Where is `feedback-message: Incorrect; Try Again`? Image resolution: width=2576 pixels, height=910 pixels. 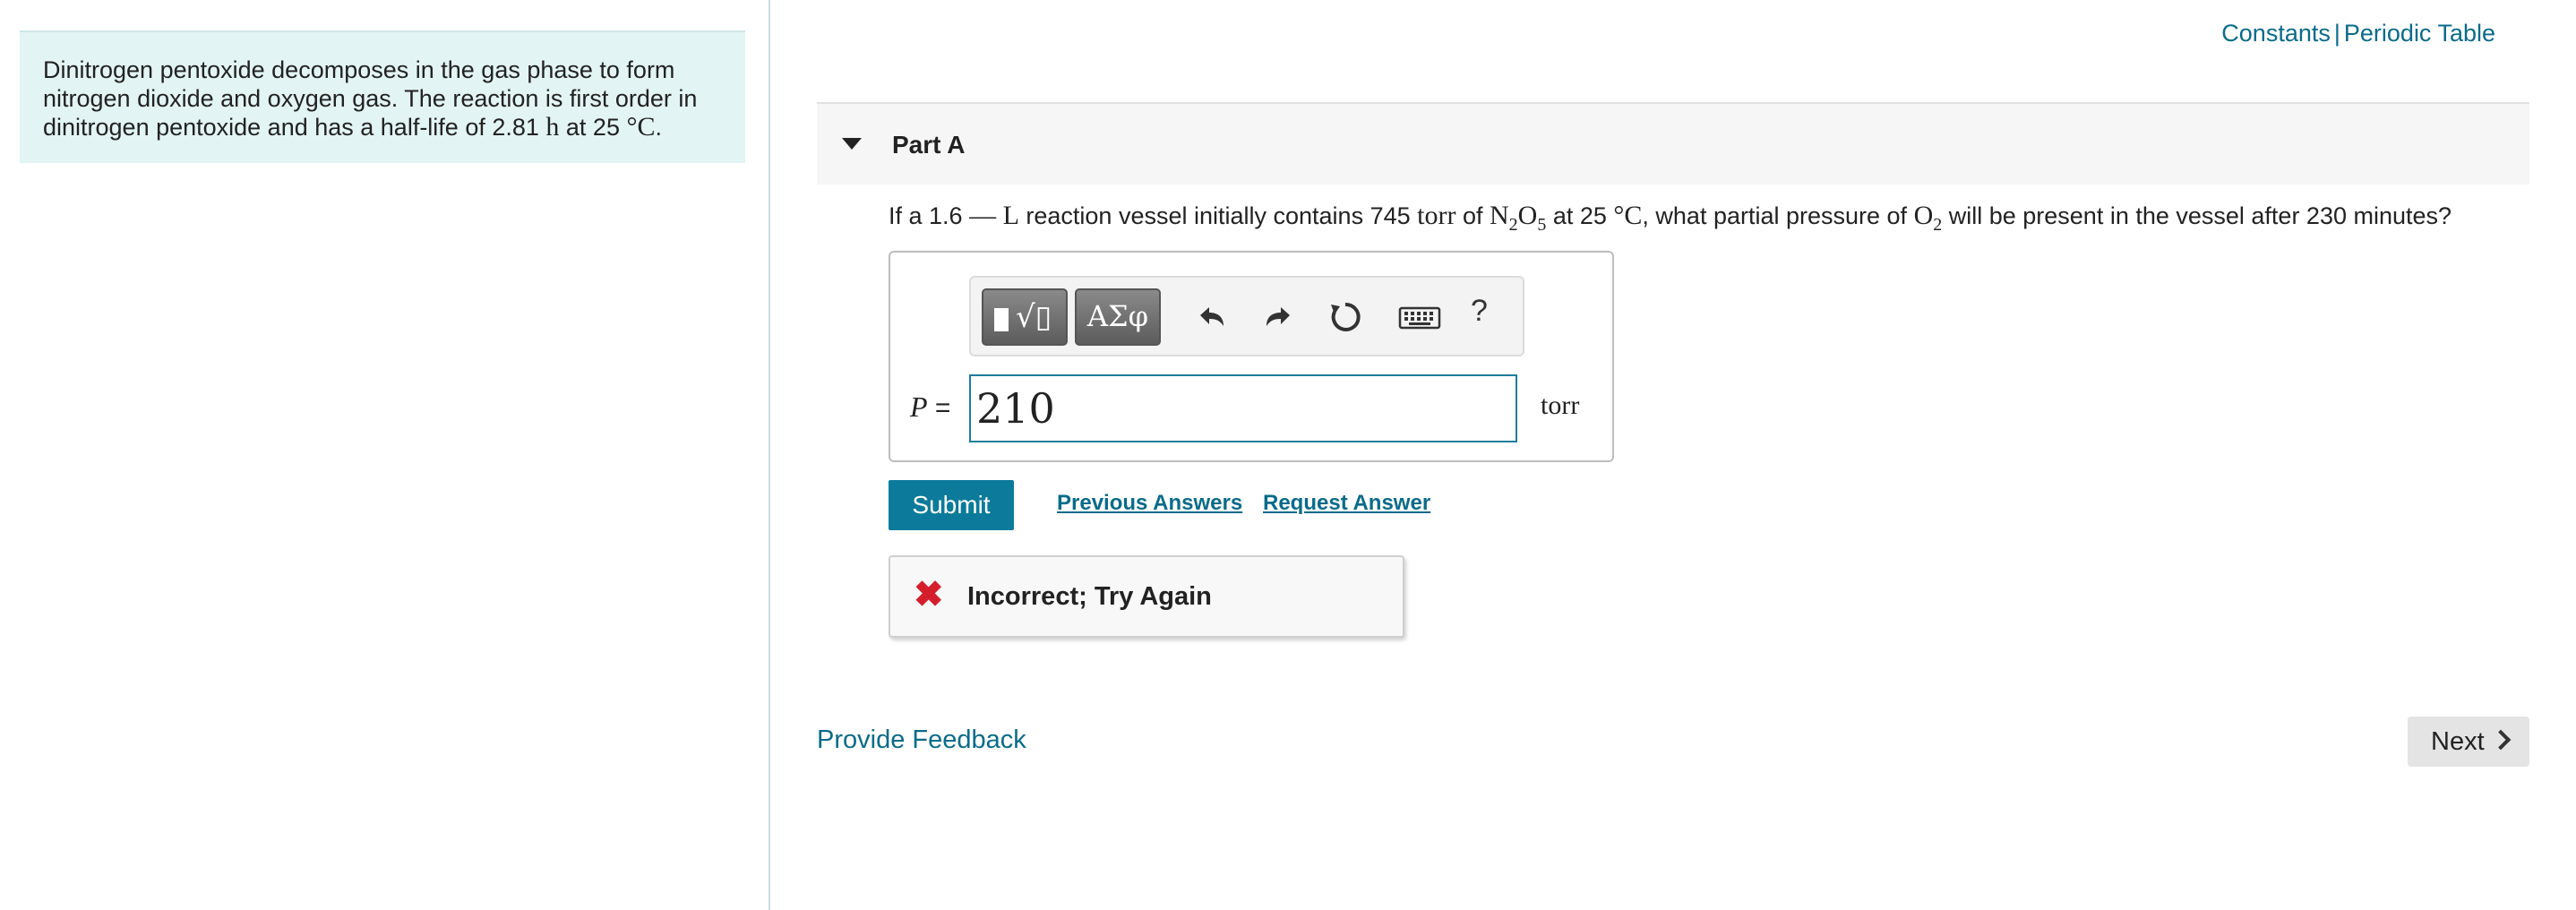 feedback-message: Incorrect; Try Again is located at coordinates (1089, 596).